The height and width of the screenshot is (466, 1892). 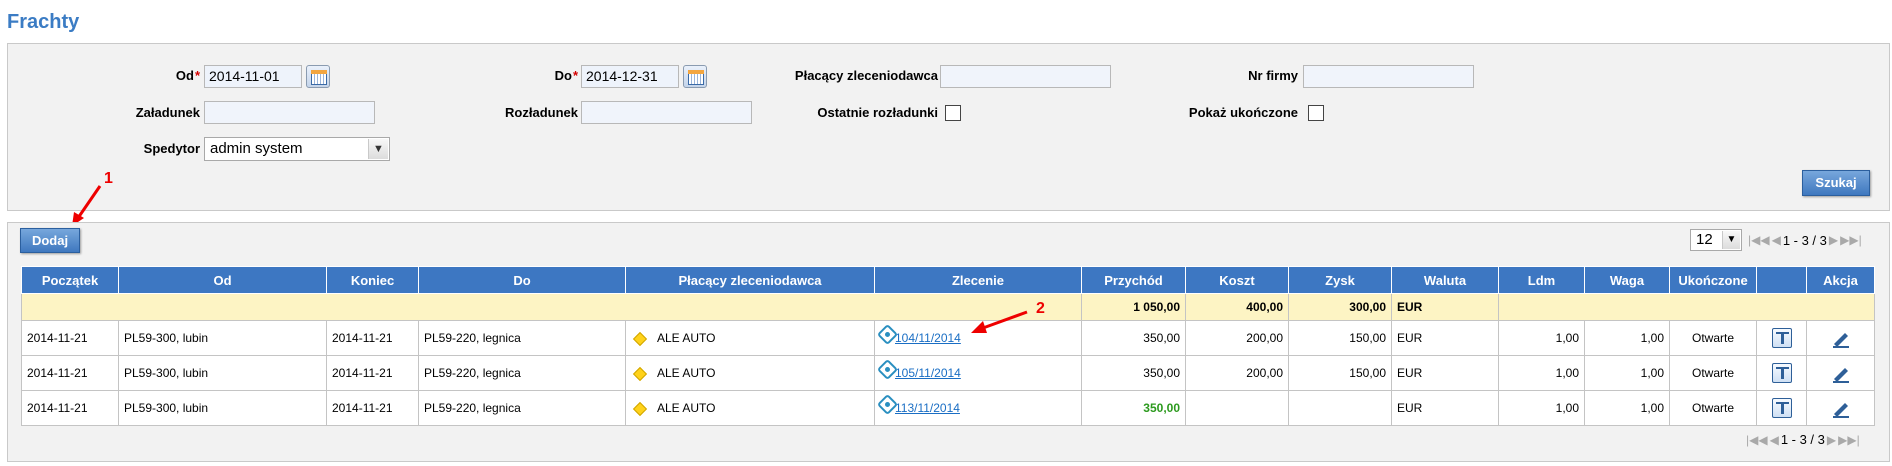 I want to click on top-pager: 12 ▼ |◀◀ ◀ 1 - 3 / 3 ▶ ▶▶|, so click(x=1776, y=240).